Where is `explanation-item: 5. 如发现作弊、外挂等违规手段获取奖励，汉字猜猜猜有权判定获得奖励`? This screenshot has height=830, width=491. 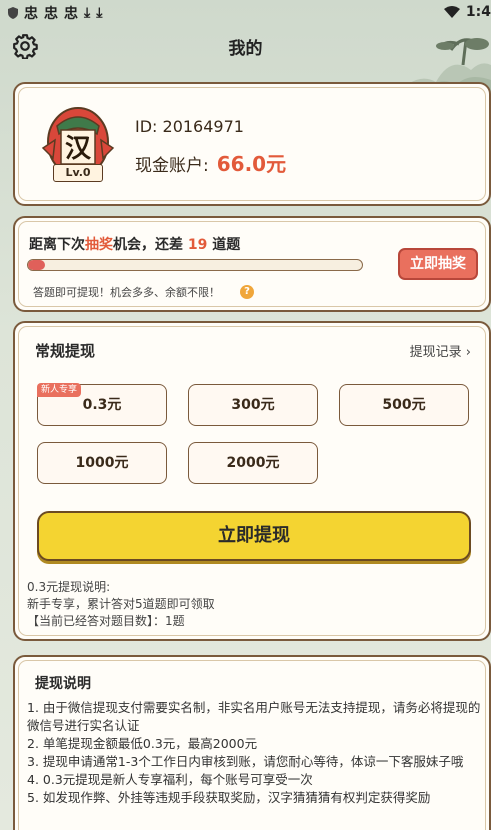 explanation-item: 5. 如发现作弊、外挂等违规手段获取奖励，汉字猜猜猜有权判定获得奖励 is located at coordinates (229, 797).